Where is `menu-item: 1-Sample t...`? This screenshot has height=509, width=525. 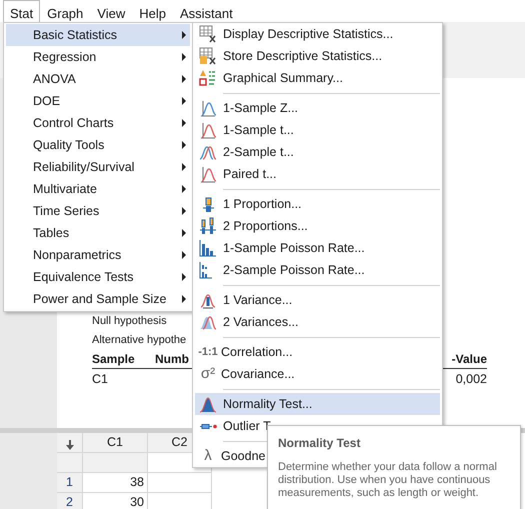 menu-item: 1-Sample t... is located at coordinates (317, 130).